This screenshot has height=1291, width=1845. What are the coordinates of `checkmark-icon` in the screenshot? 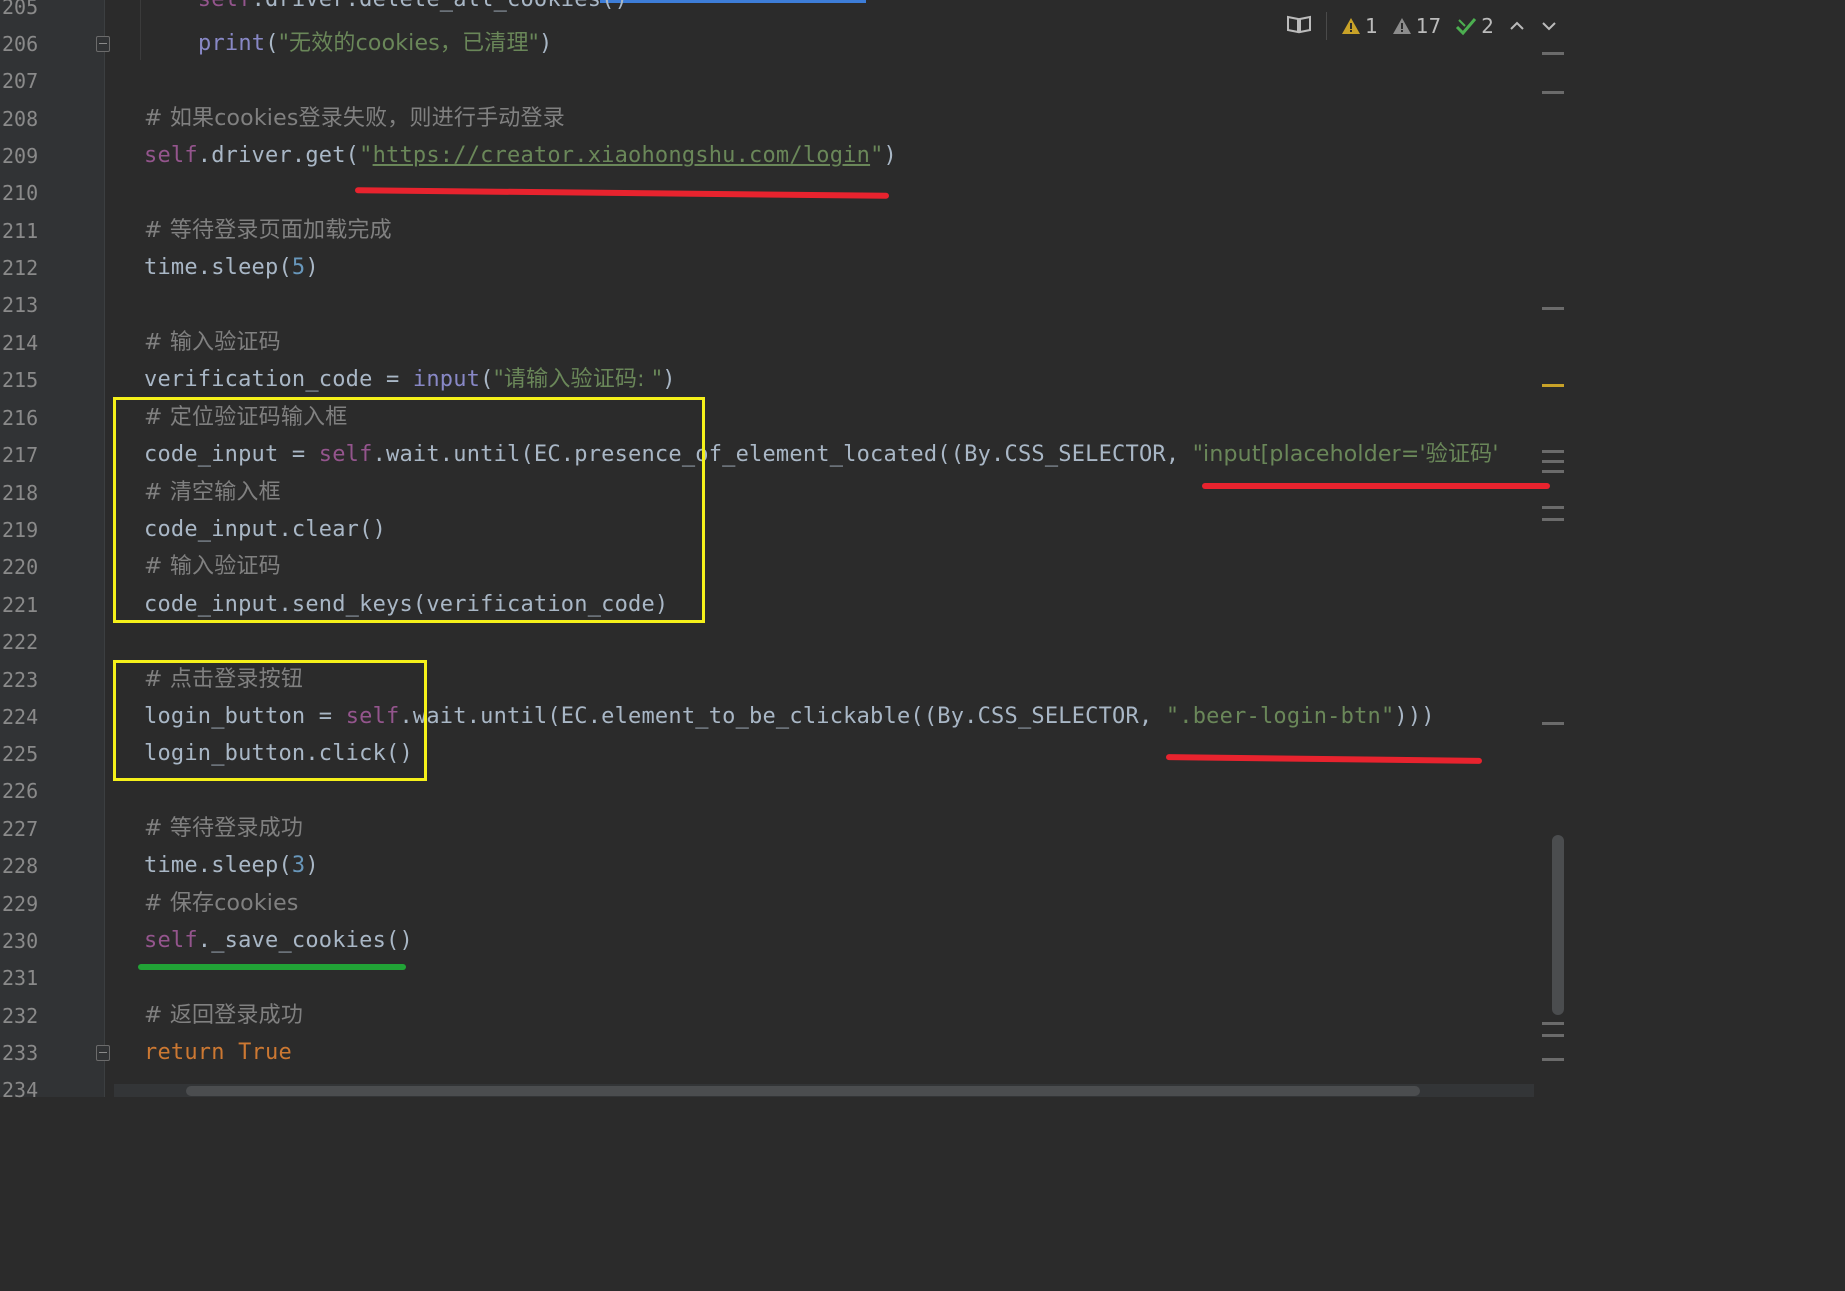 It's located at (1466, 27).